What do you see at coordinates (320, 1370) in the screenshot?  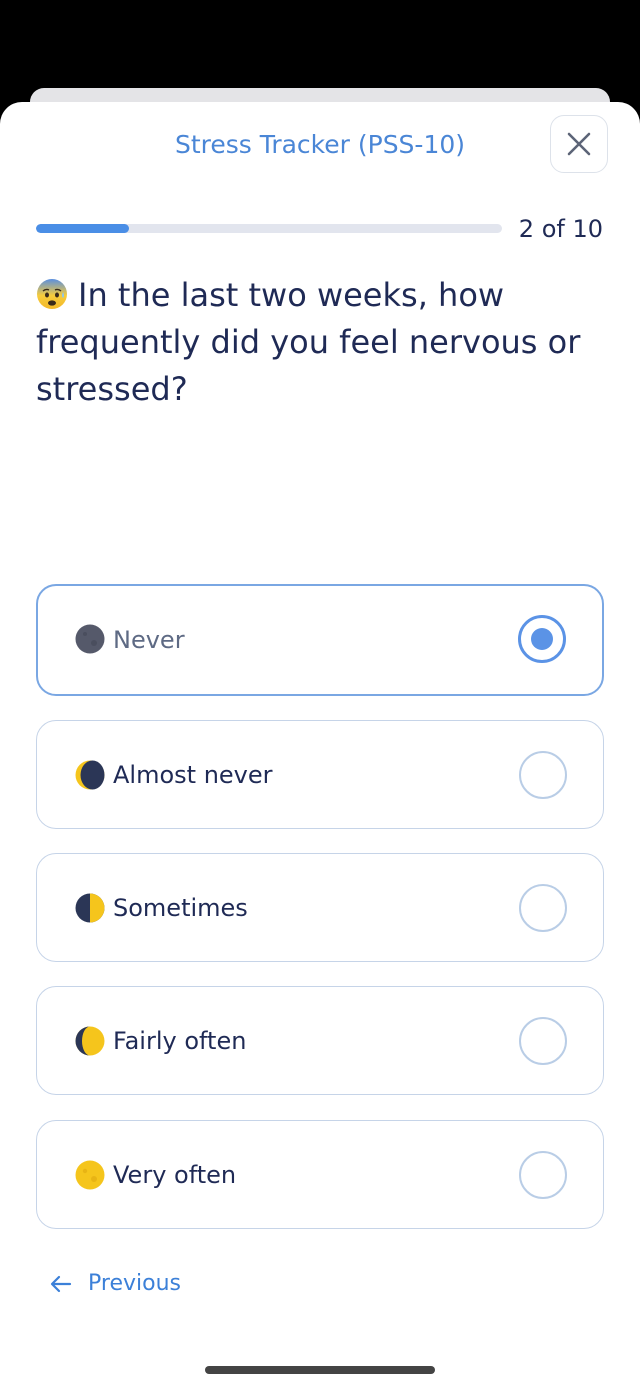 I see `home-indicator` at bounding box center [320, 1370].